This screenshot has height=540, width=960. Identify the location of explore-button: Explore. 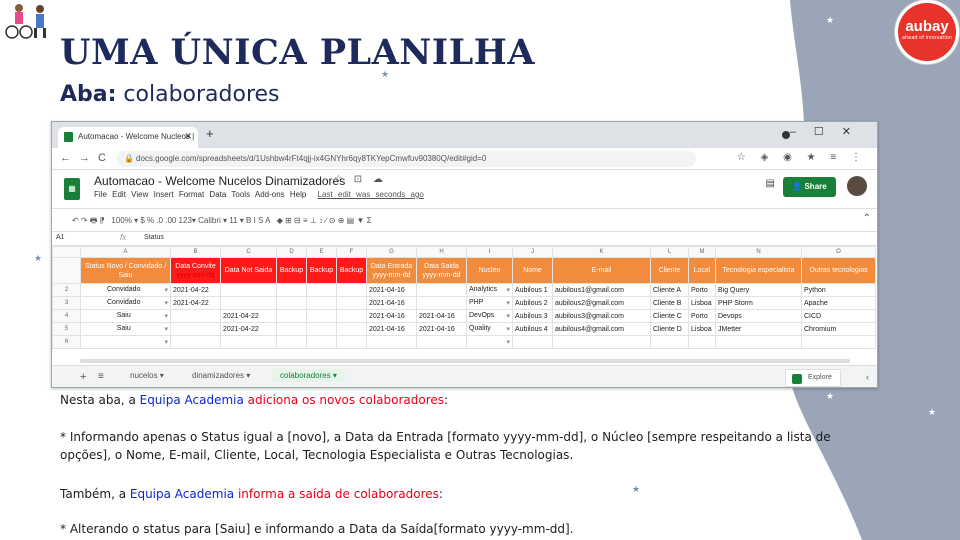
(813, 378).